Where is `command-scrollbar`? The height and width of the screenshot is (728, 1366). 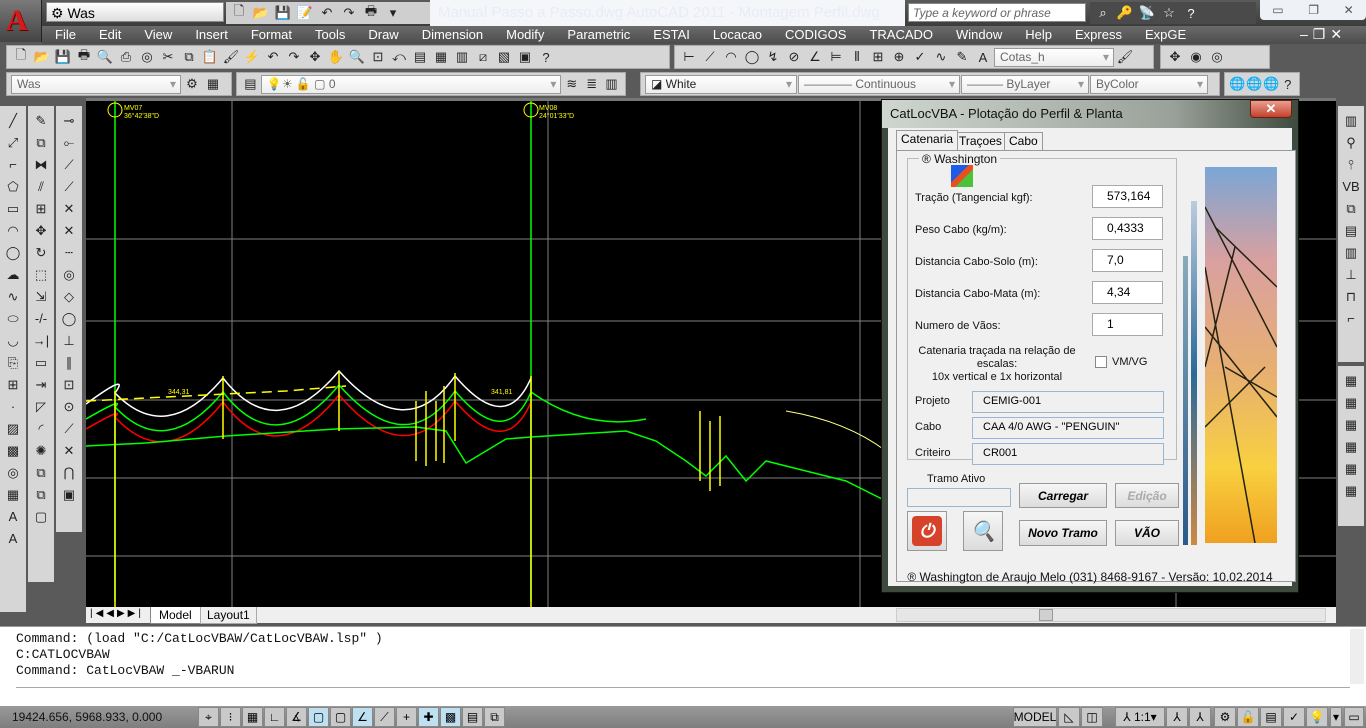
command-scrollbar is located at coordinates (1357, 656).